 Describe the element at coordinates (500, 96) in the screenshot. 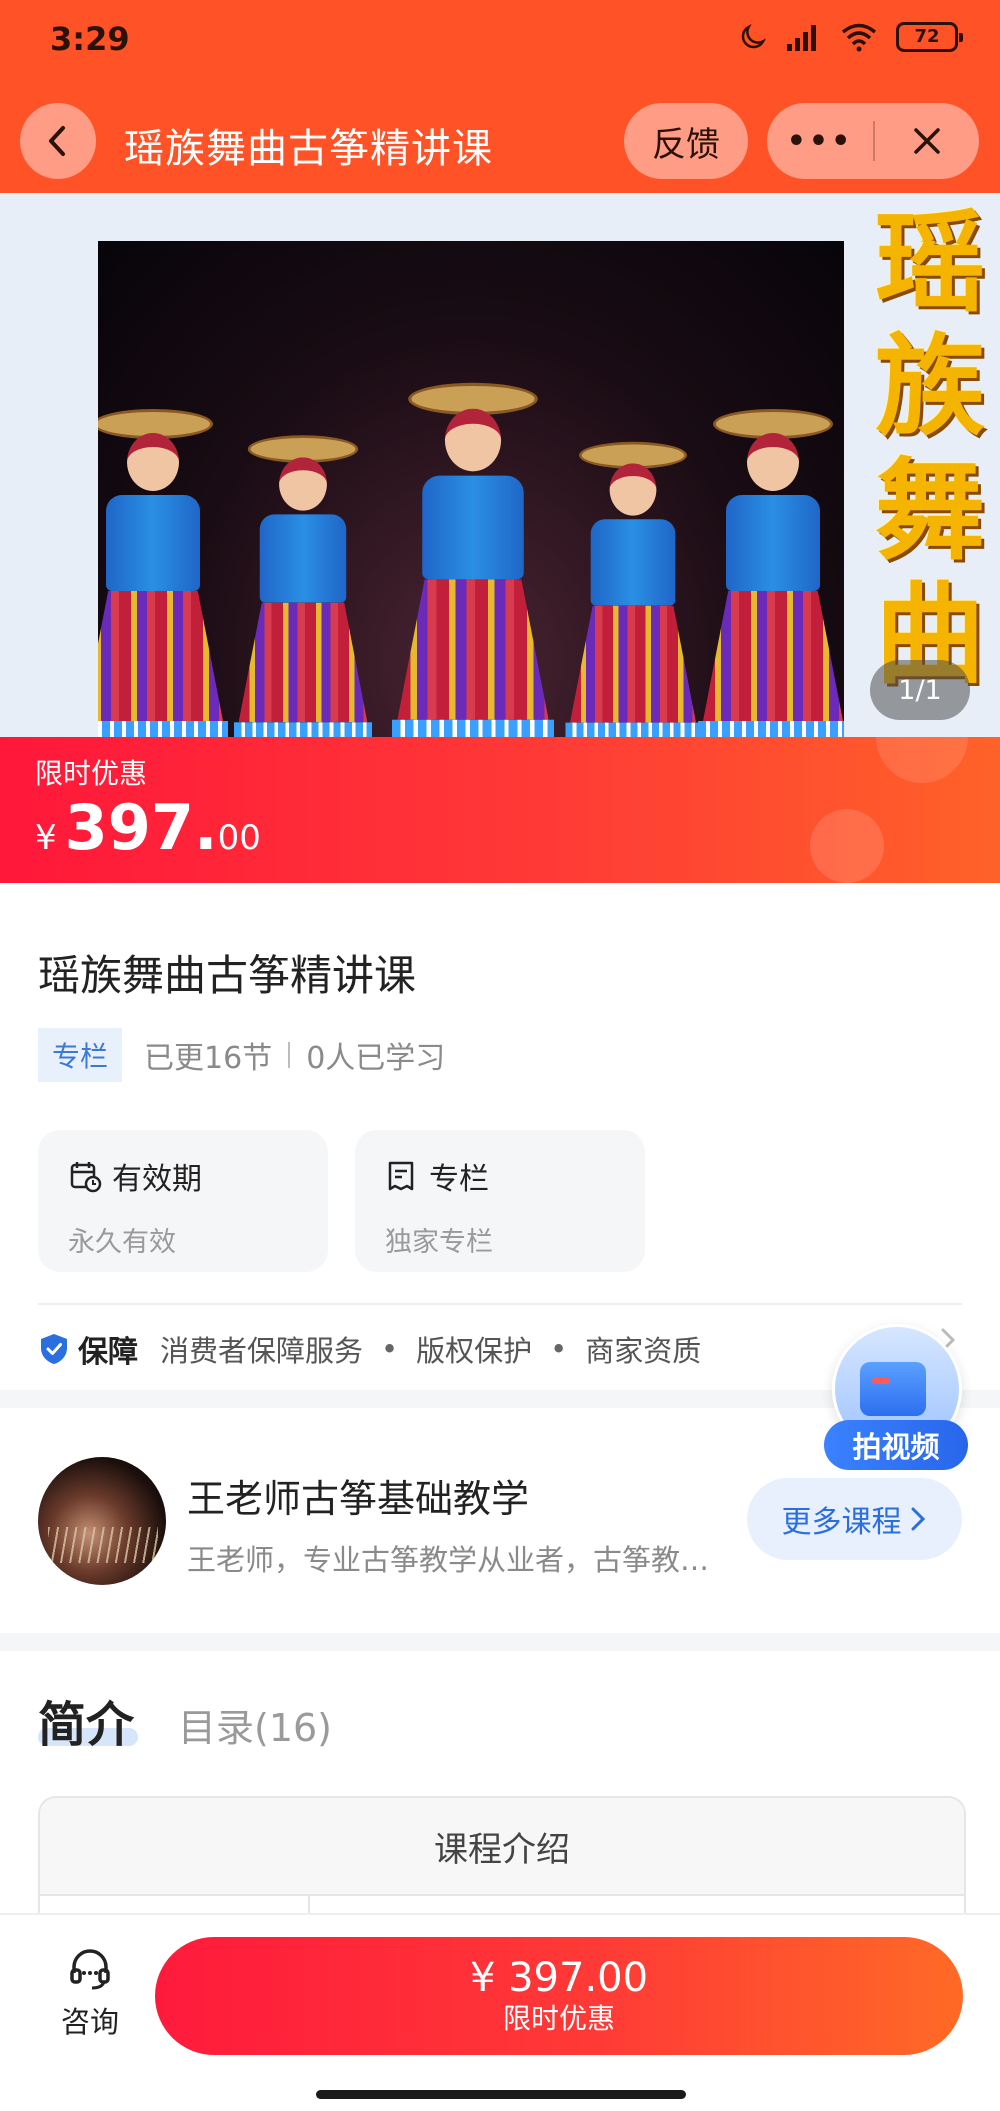

I see `top-bar: 3:29 72 瑶族舞曲古筝精讲课 反馈 •••` at that location.